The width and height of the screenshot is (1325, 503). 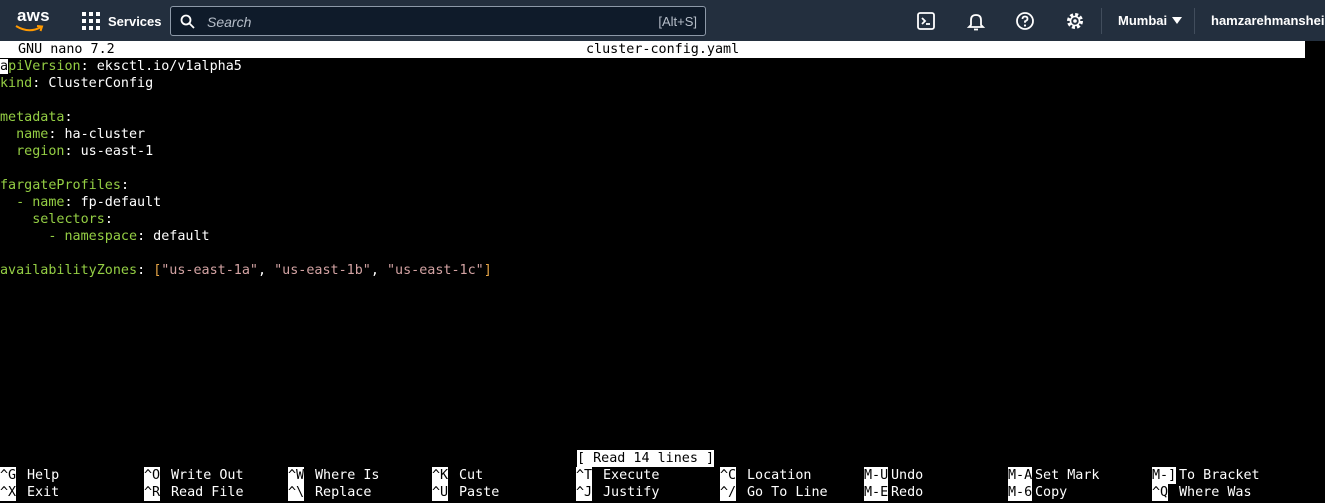 What do you see at coordinates (246, 66) in the screenshot?
I see `code-line: apiVersion: eksctl.io/v1alpha5` at bounding box center [246, 66].